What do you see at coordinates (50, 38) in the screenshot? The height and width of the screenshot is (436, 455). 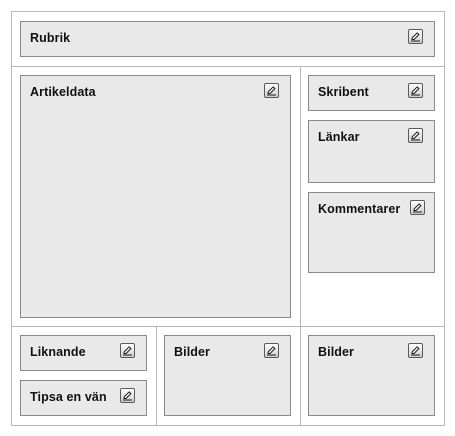 I see `block-label: Rubrik` at bounding box center [50, 38].